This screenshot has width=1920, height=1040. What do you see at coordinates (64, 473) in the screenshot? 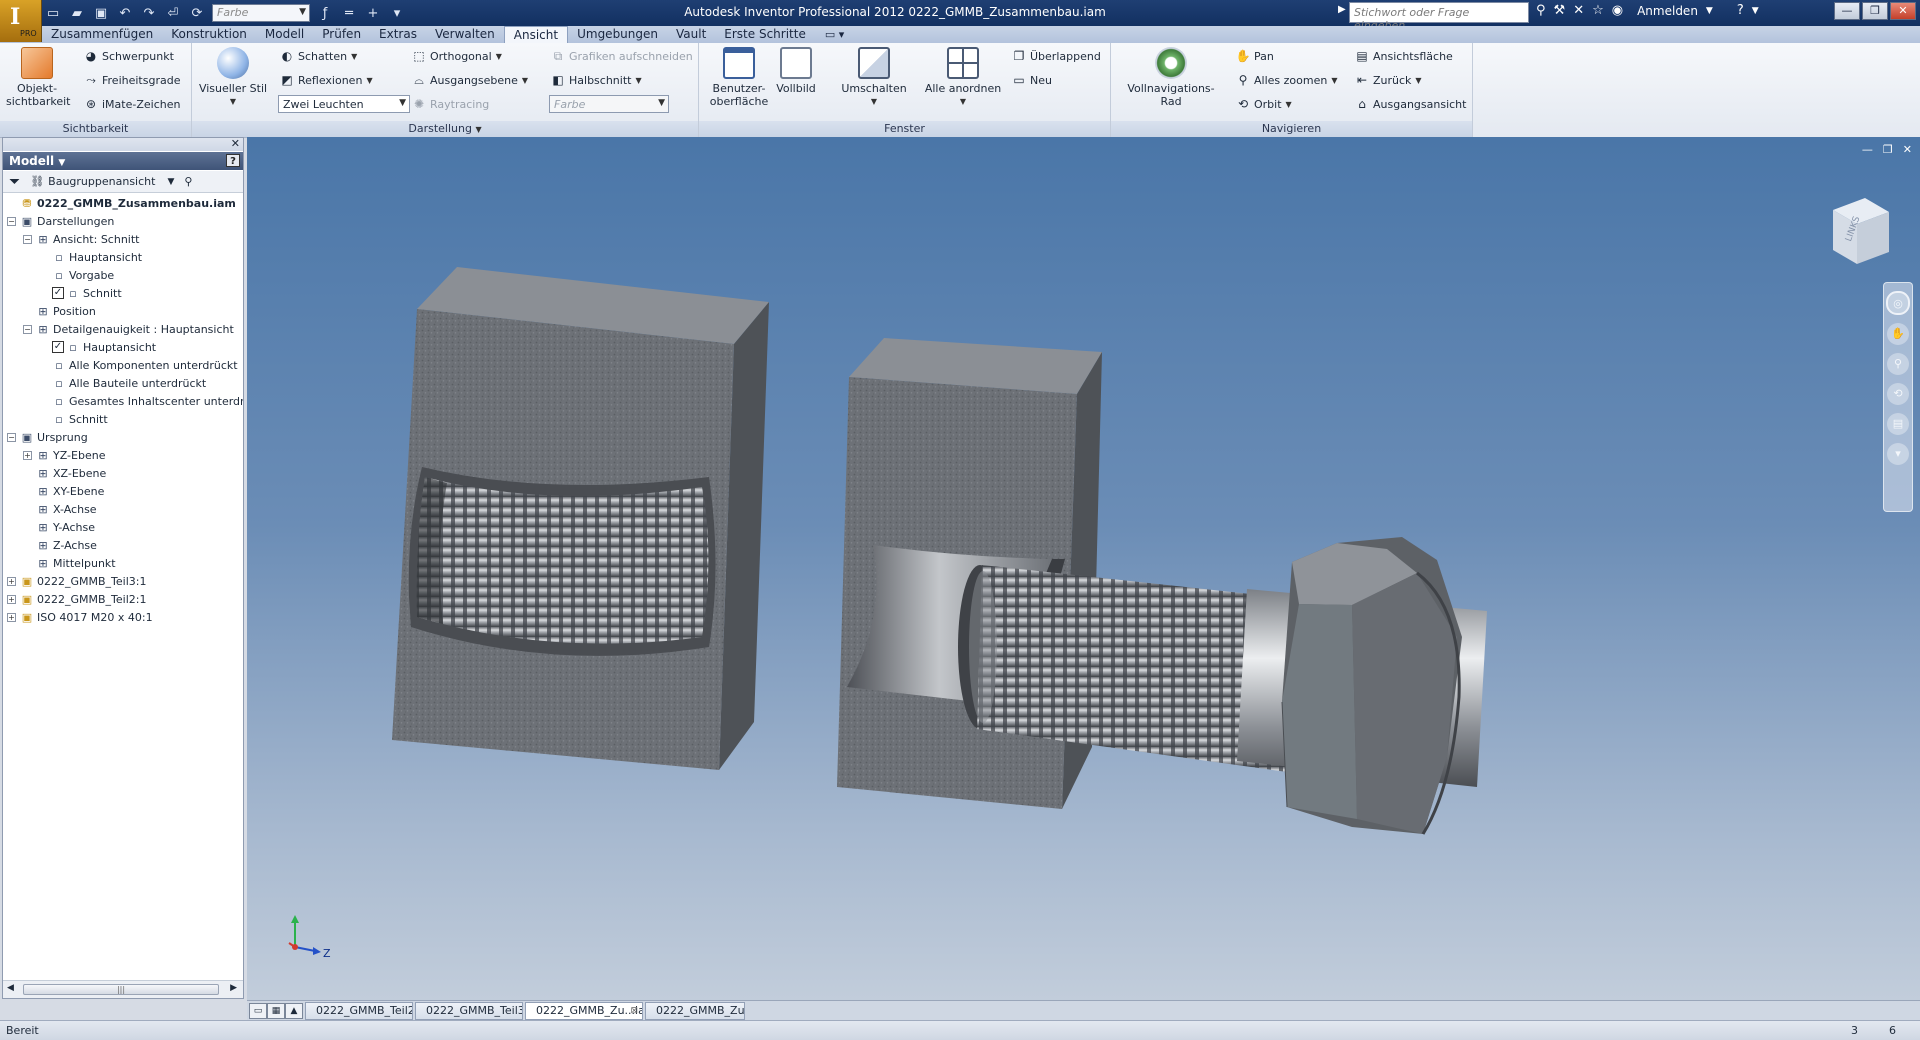
I see `tree-node: ⊞ XZ-Ebene` at bounding box center [64, 473].